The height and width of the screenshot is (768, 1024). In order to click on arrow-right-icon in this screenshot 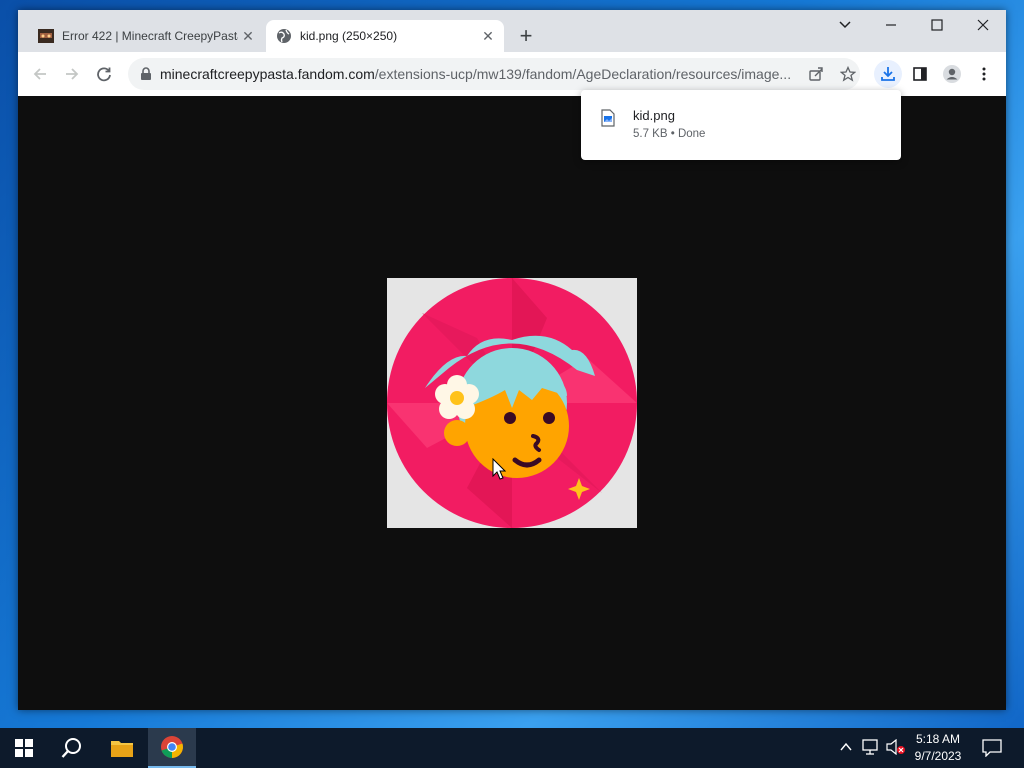, I will do `click(72, 74)`.